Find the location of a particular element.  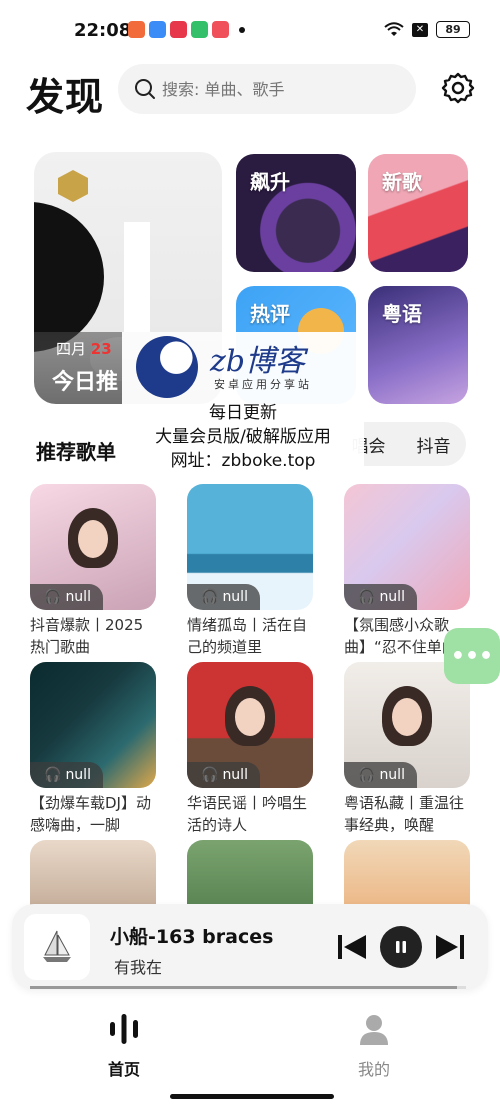

playlist-card: 🎧 null 抖音爆款丨2025热门歌曲 is located at coordinates (93, 571).